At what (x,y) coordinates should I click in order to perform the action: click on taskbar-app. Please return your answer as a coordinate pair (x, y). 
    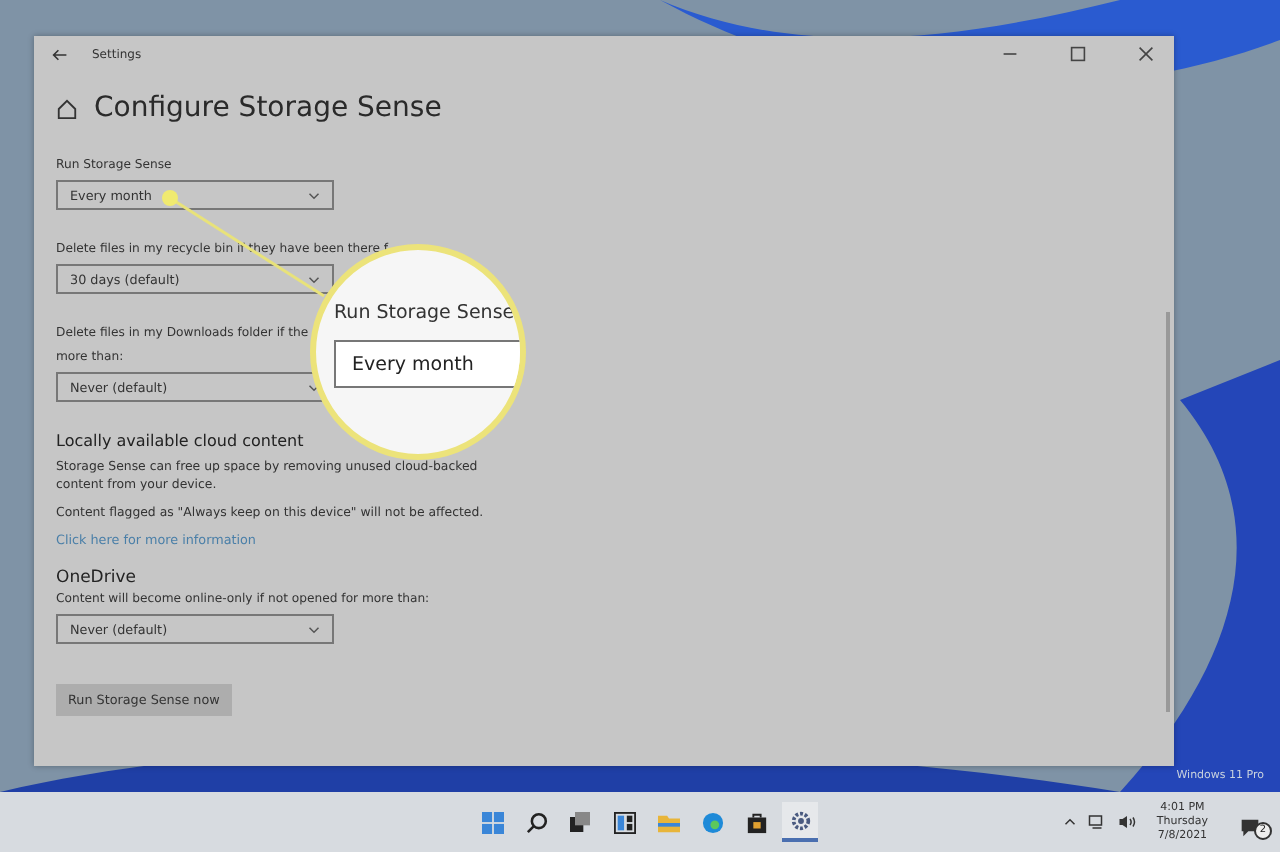
    Looking at the image, I should click on (800, 822).